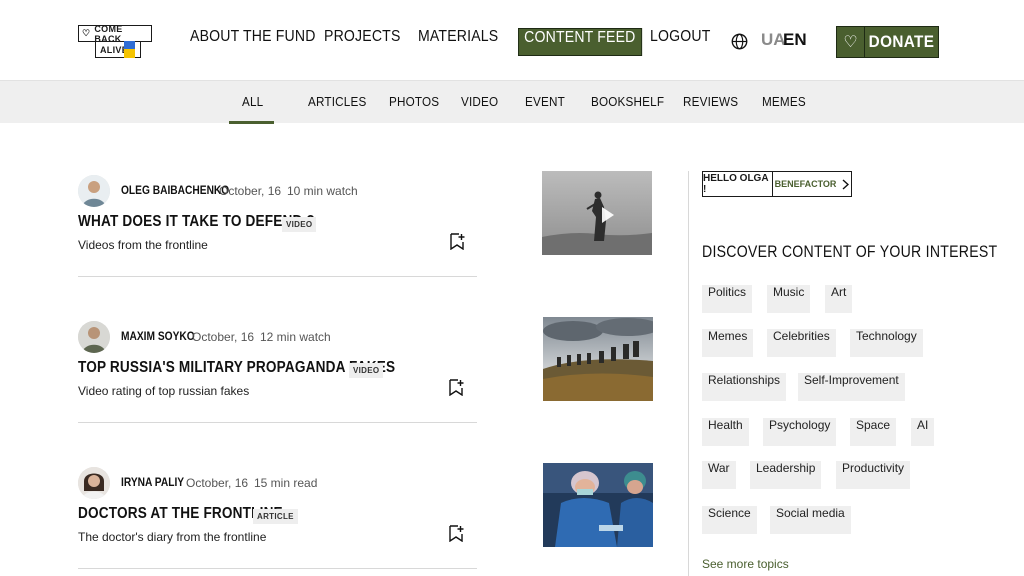 This screenshot has height=576, width=1024. Describe the element at coordinates (580, 42) in the screenshot. I see `nav-content-feed: Content feed` at that location.